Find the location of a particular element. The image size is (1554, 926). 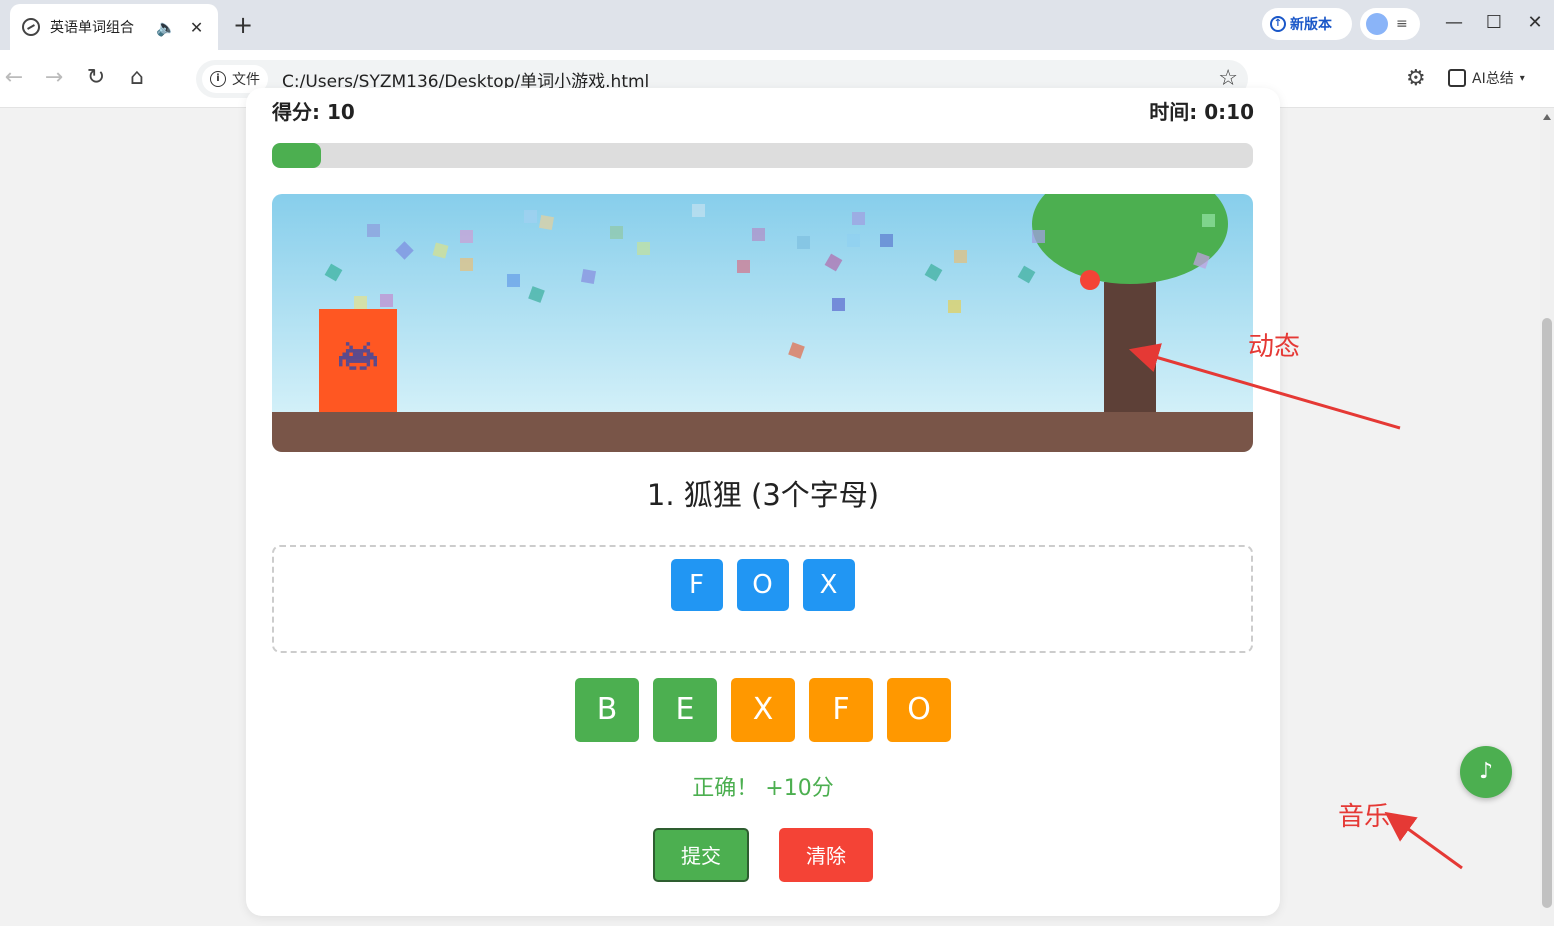

extensions-icon: ⚙ is located at coordinates (1416, 78).